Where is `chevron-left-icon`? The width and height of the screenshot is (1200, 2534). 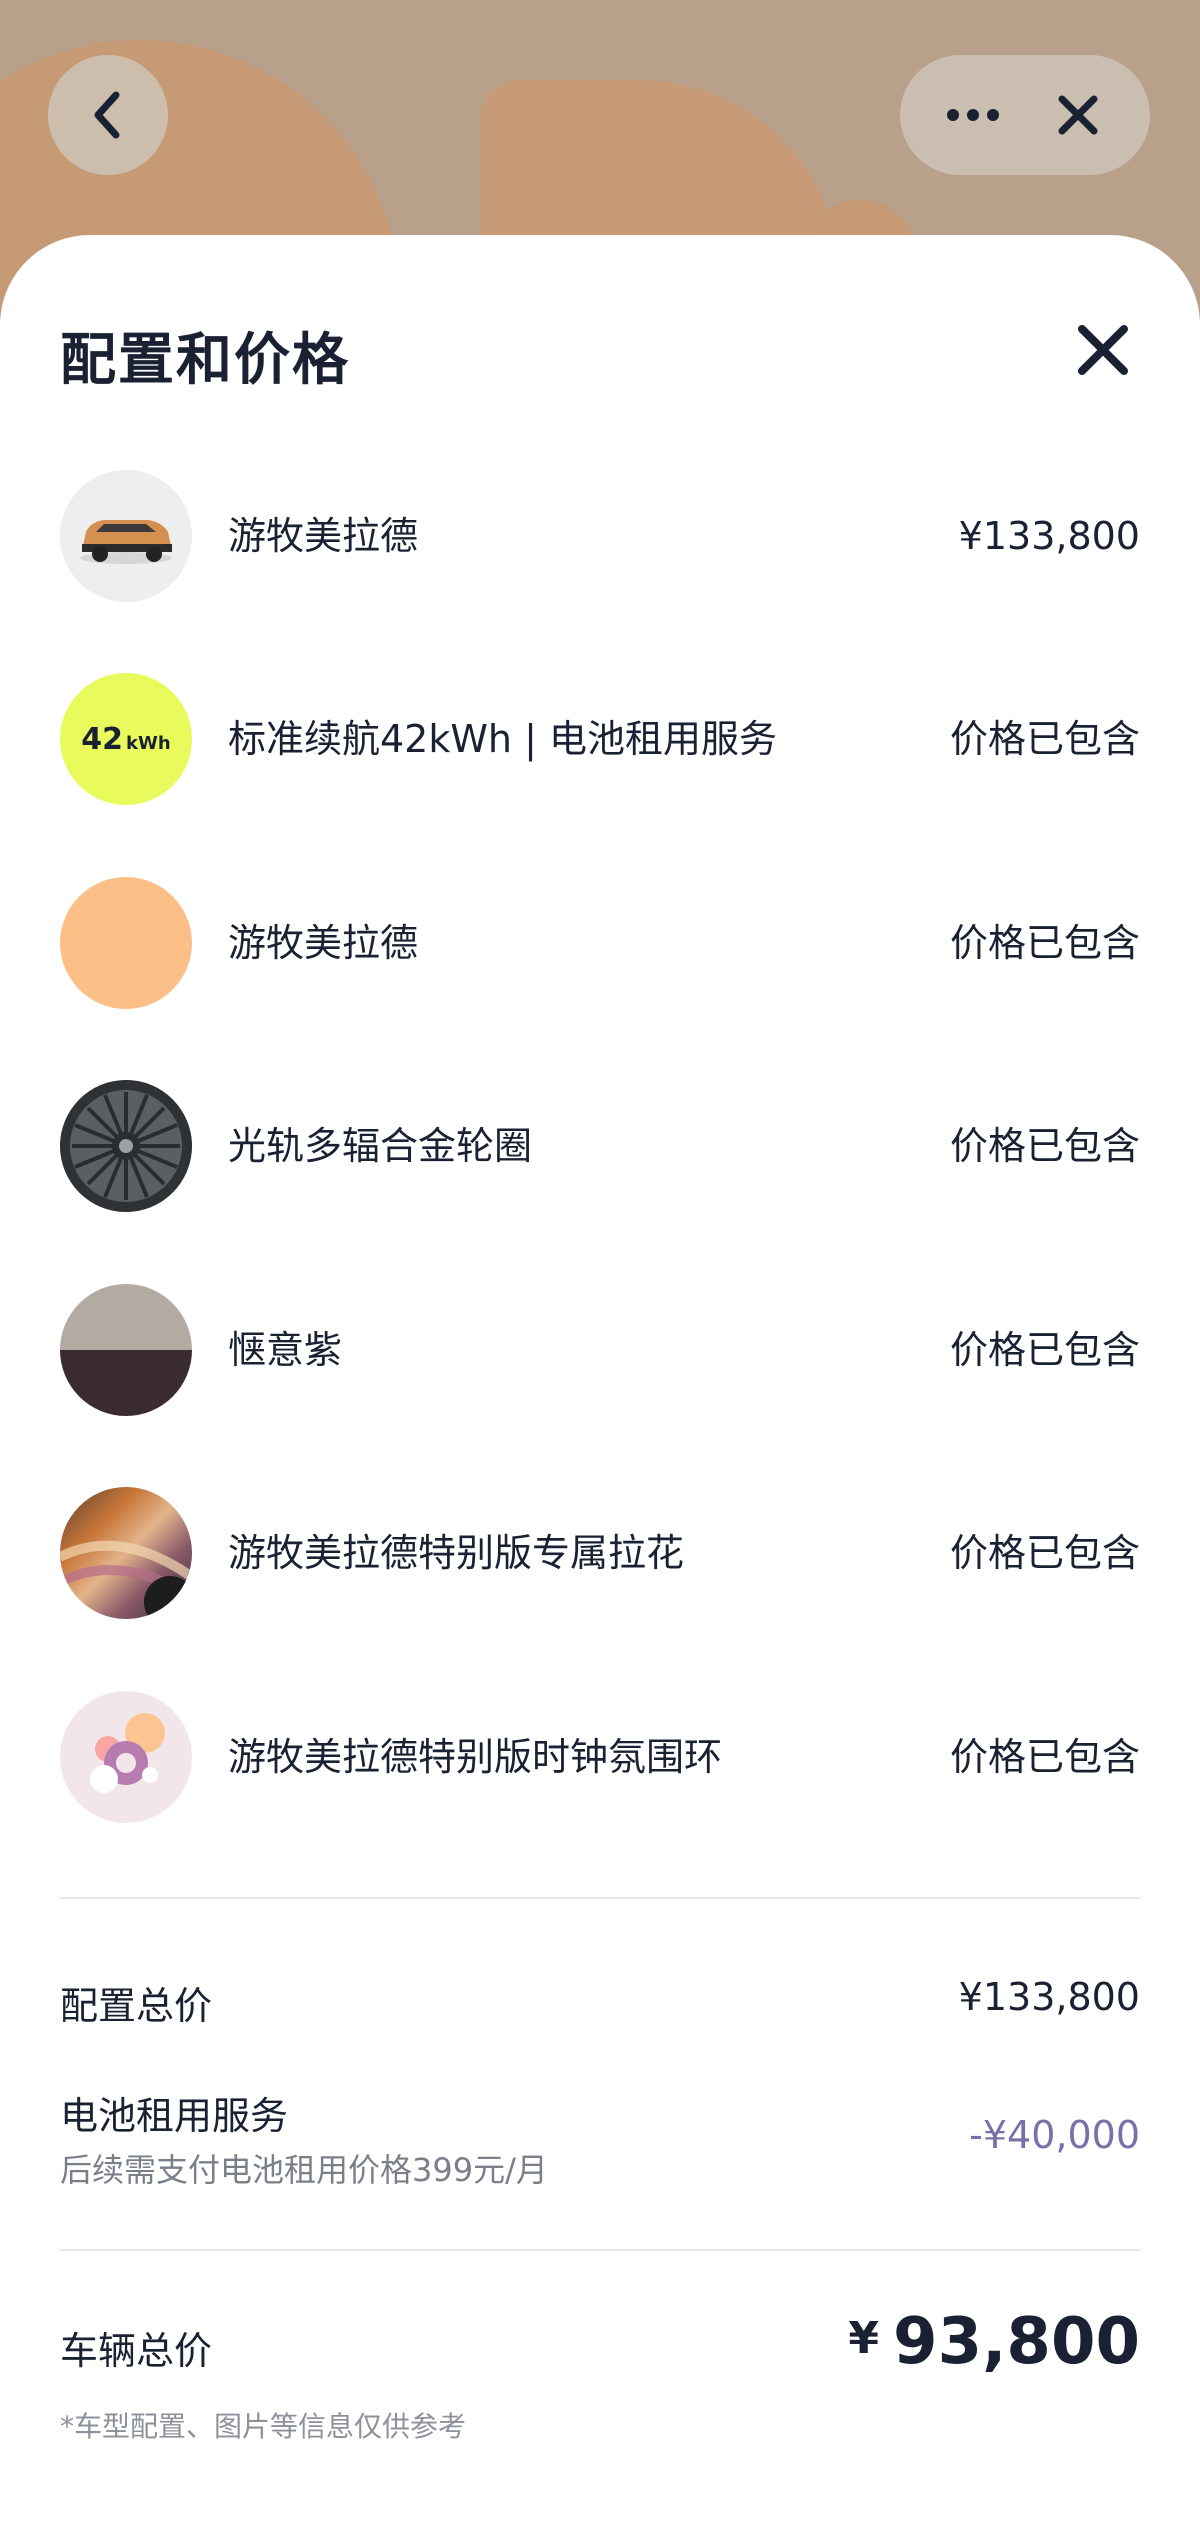
chevron-left-icon is located at coordinates (107, 115).